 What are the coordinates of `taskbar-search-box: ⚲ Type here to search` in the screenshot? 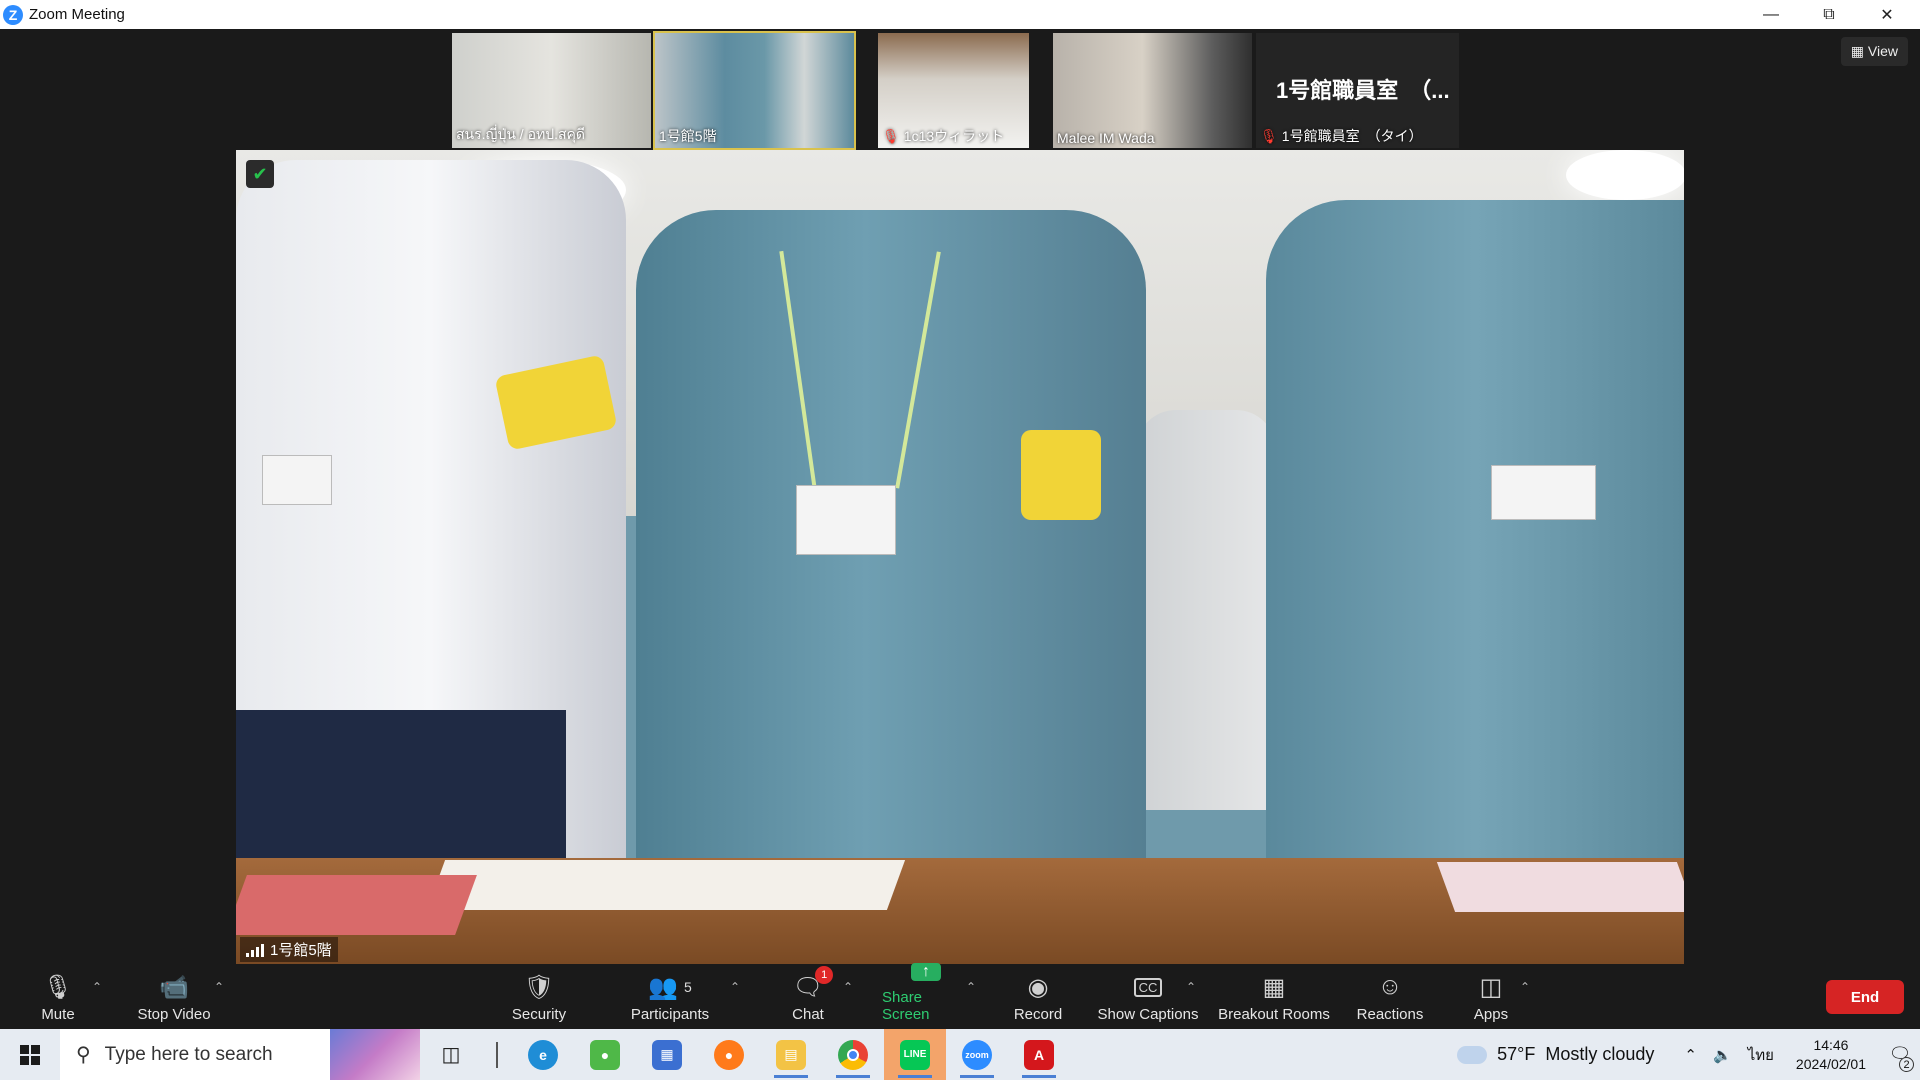 It's located at (240, 1054).